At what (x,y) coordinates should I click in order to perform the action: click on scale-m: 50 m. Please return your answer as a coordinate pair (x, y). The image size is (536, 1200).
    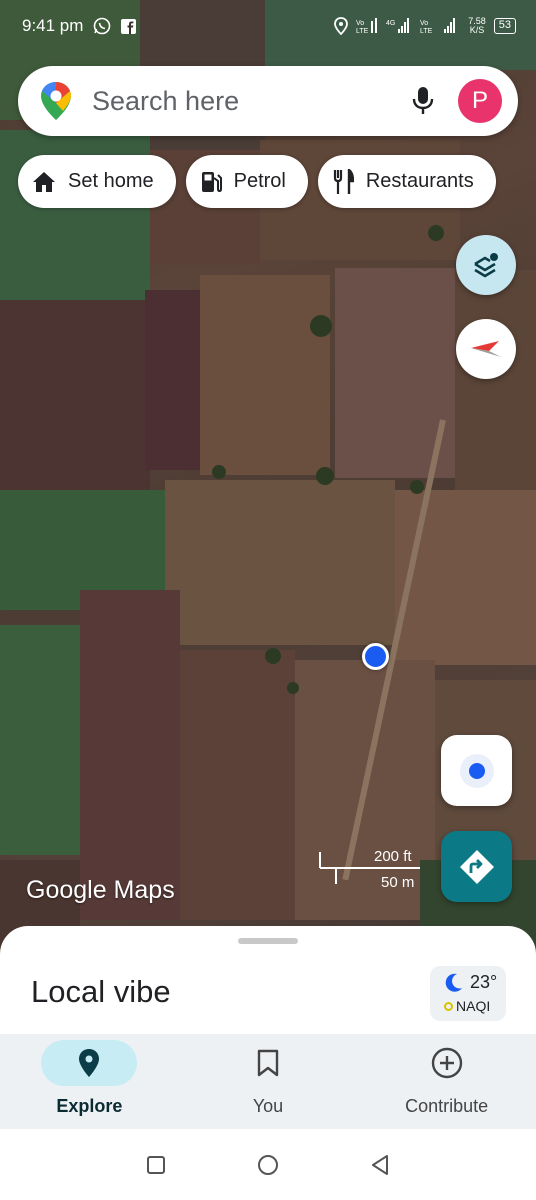
    Looking at the image, I should click on (398, 882).